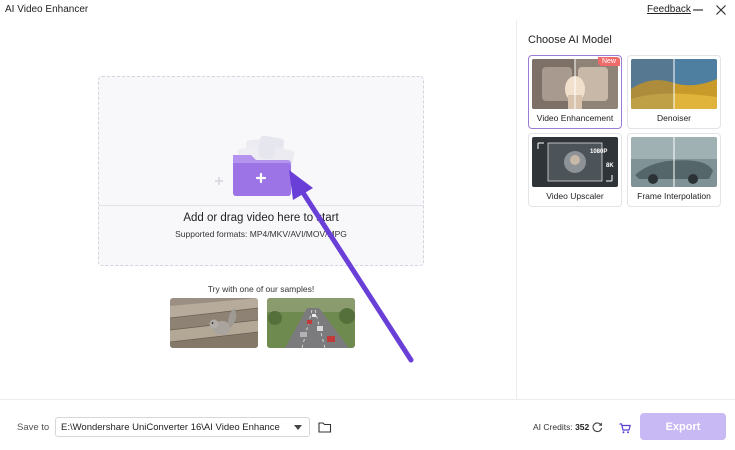 The image size is (735, 450). I want to click on new-badge: New, so click(608, 61).